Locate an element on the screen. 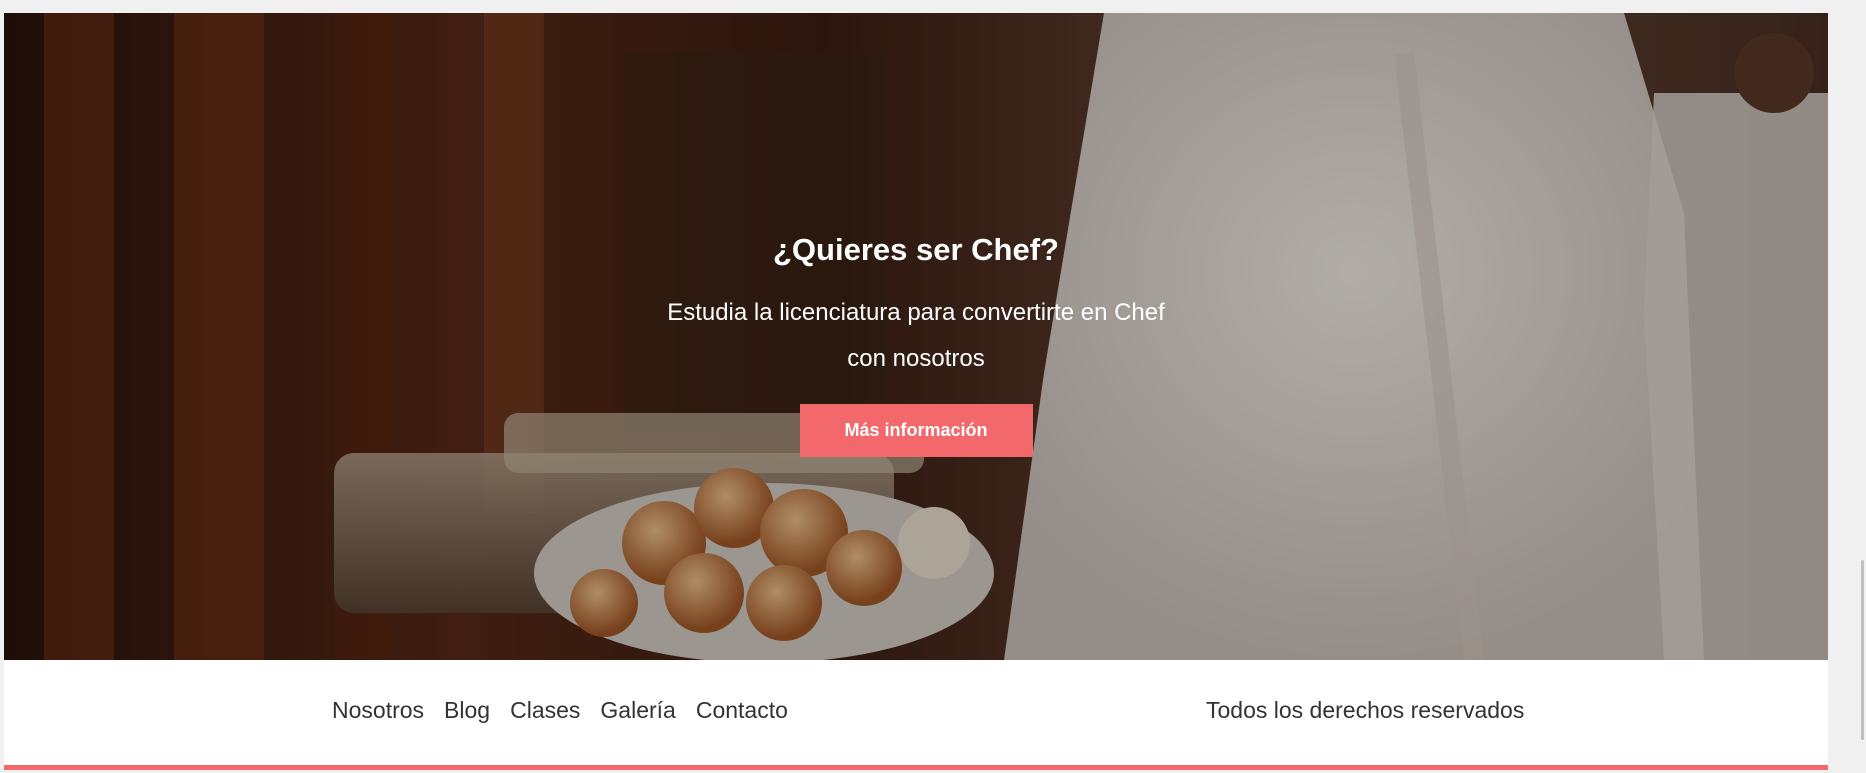  footer-accent-bar is located at coordinates (916, 767).